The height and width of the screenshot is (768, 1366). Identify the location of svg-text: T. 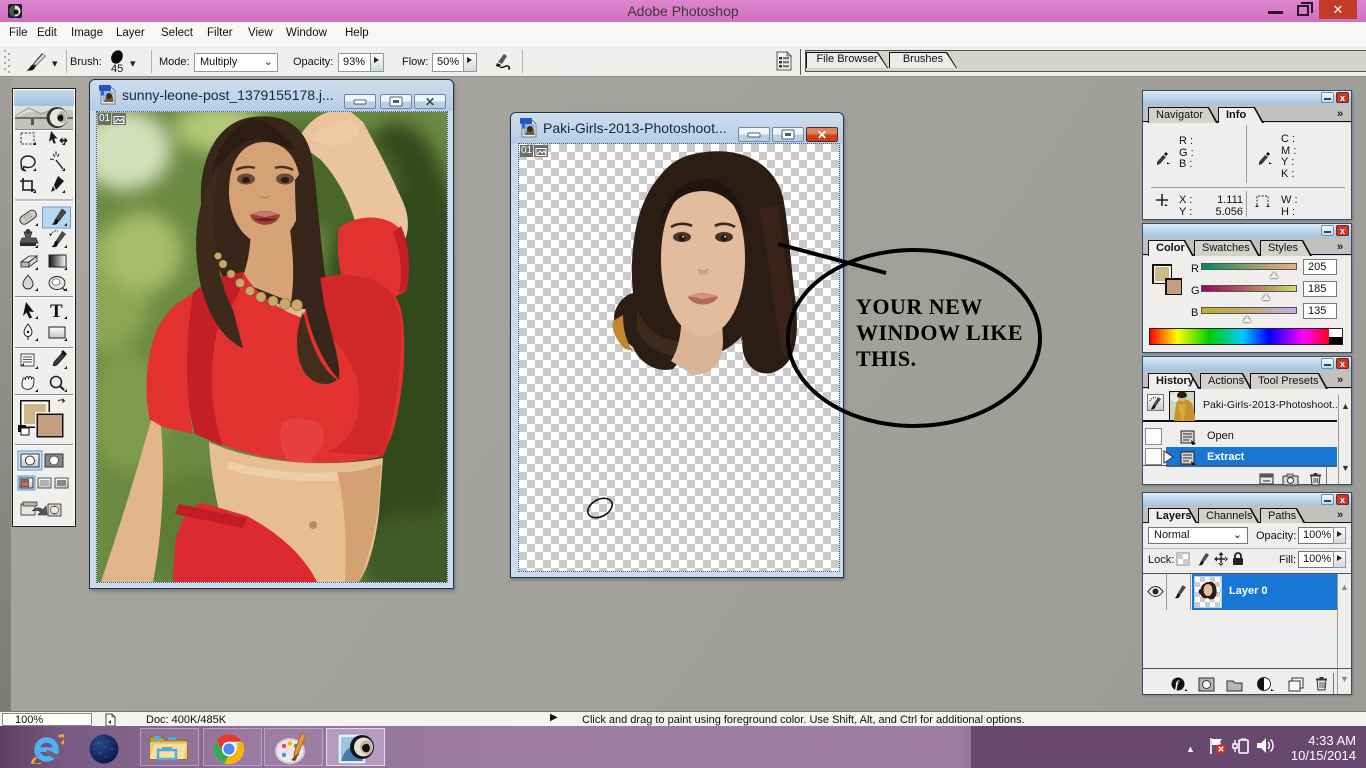
(56, 311).